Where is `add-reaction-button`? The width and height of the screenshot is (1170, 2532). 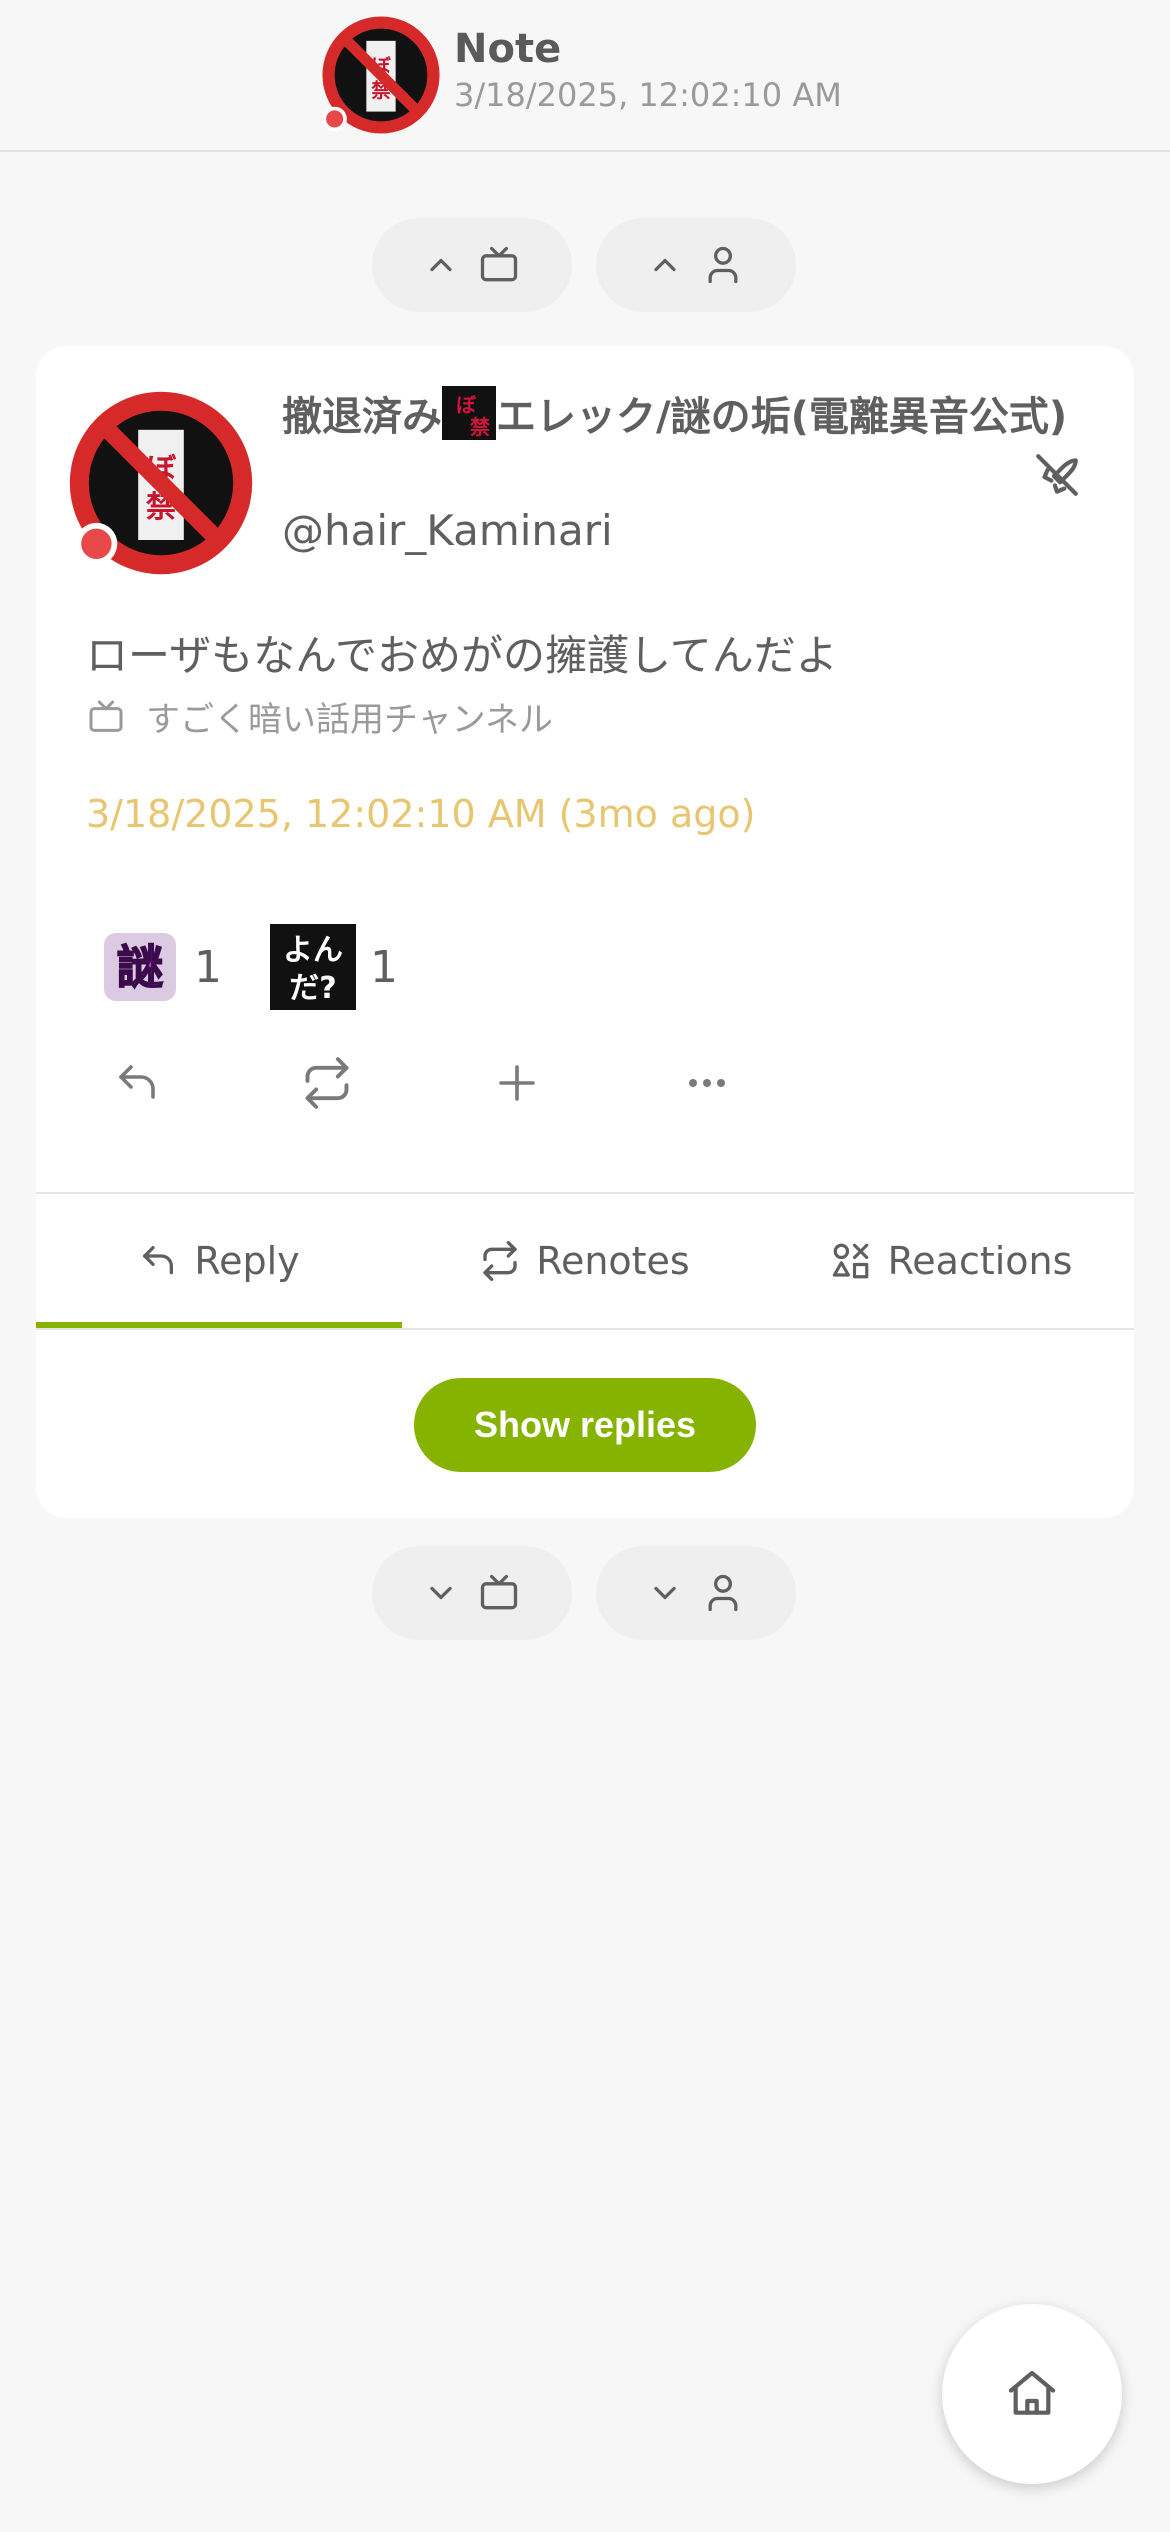 add-reaction-button is located at coordinates (517, 1083).